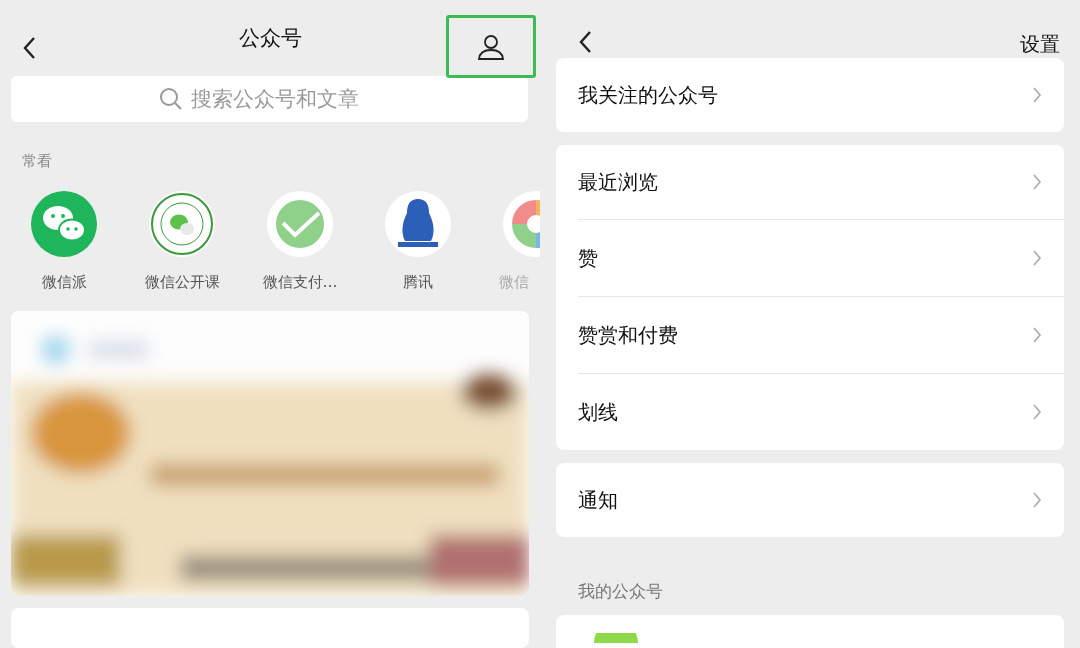  I want to click on penguin-icon, so click(418, 224).